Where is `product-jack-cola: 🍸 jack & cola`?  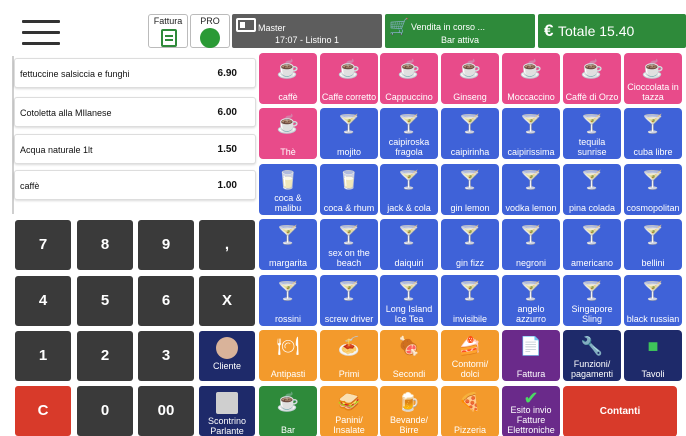 product-jack-cola: 🍸 jack & cola is located at coordinates (409, 189).